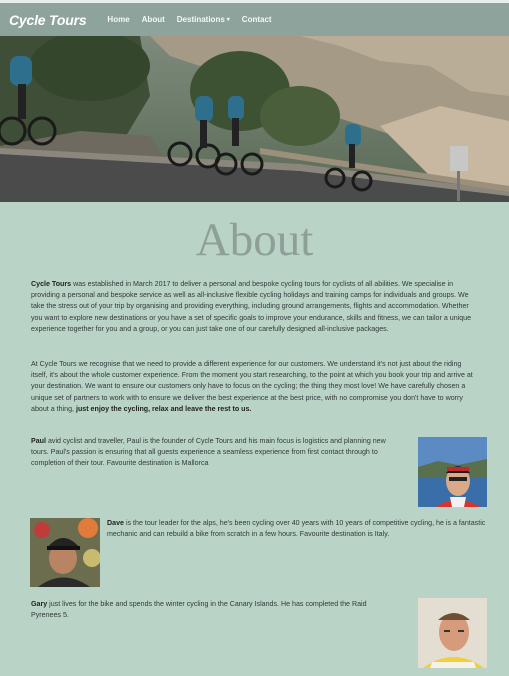  Describe the element at coordinates (118, 19) in the screenshot. I see `nav-link-home: Home` at that location.